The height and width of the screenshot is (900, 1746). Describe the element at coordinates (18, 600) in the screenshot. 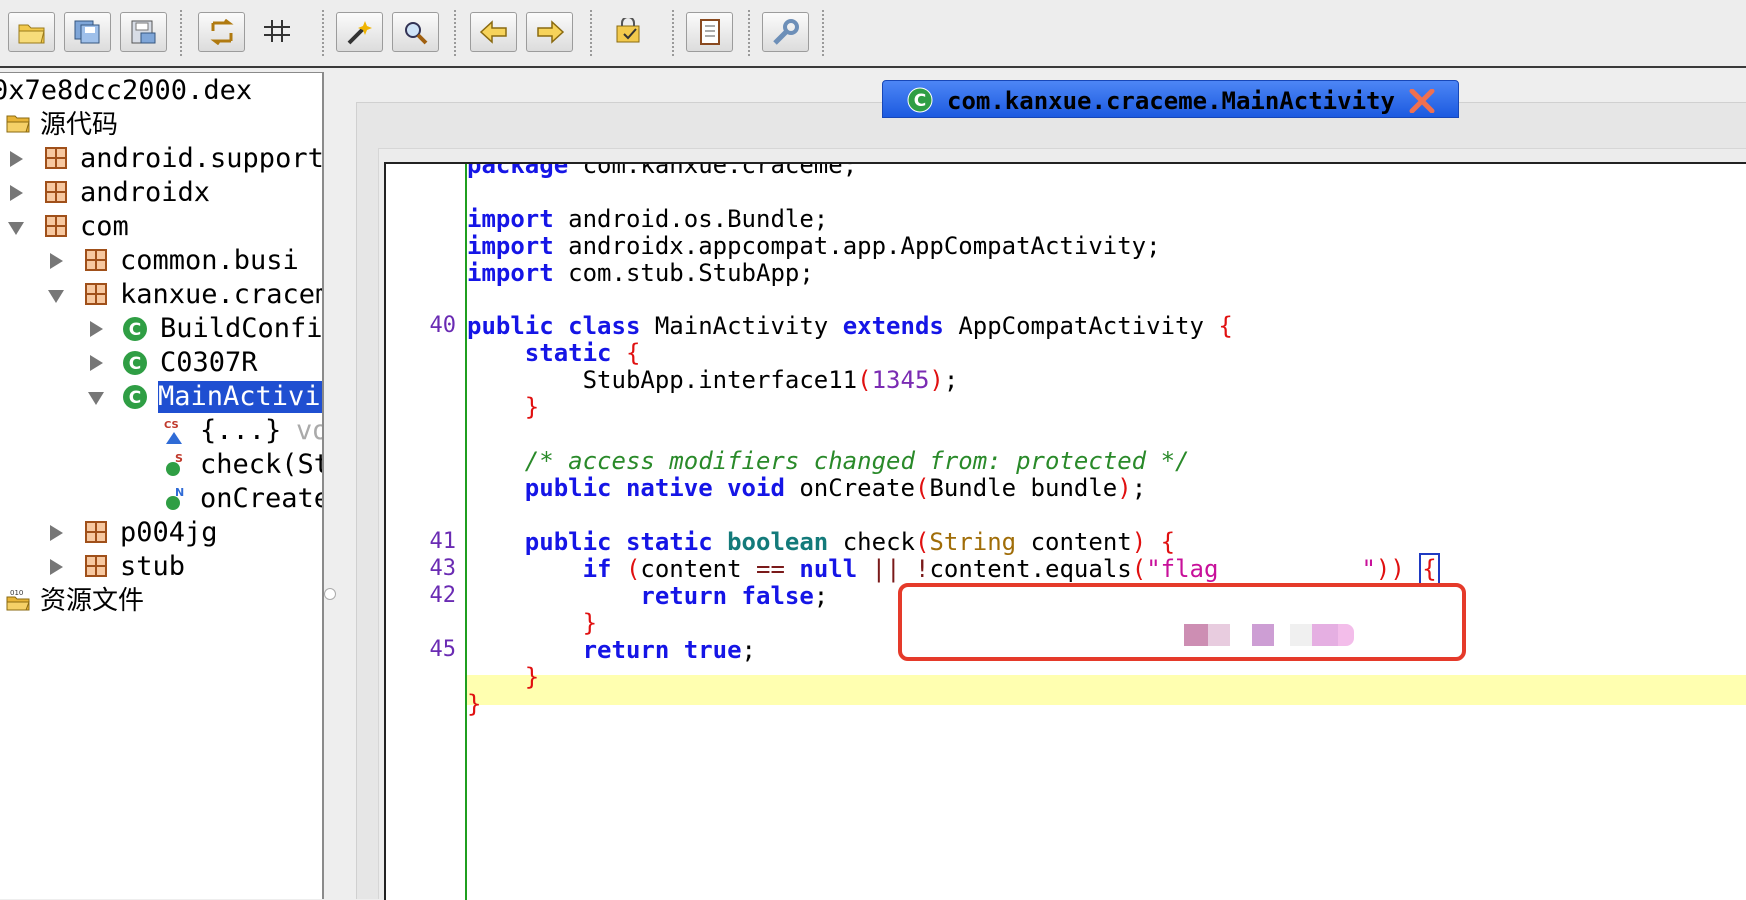

I see `resource-folder-icon: 010` at that location.